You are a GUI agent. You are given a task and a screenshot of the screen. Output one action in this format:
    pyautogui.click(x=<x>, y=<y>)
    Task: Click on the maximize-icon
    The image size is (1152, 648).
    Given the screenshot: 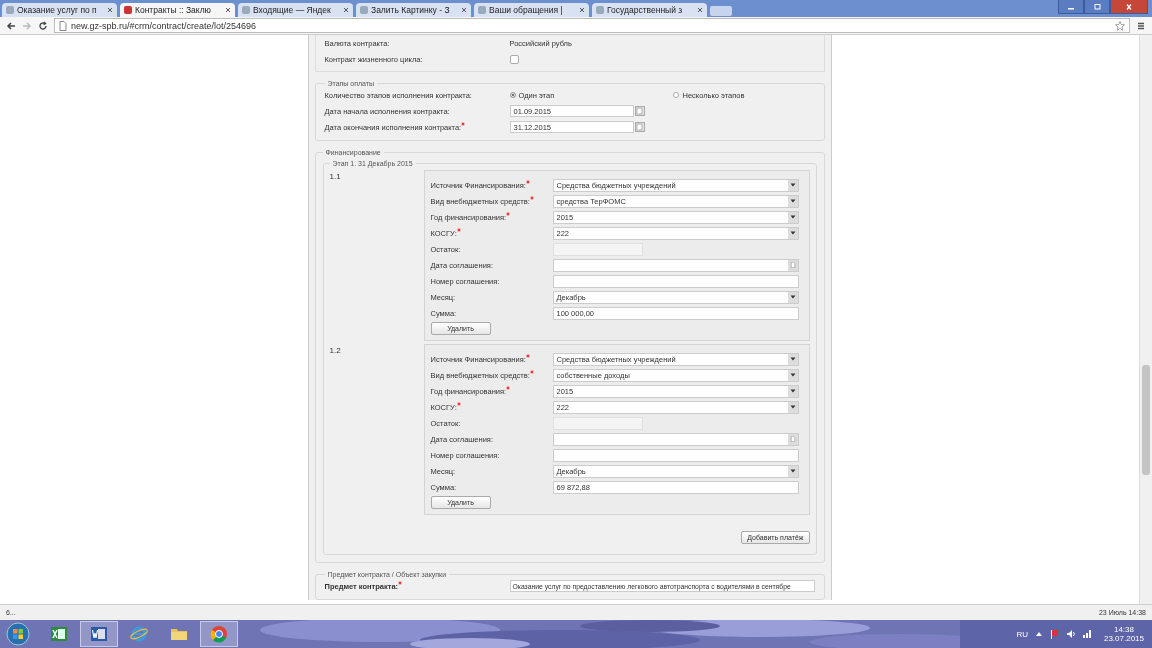 What is the action you would take?
    pyautogui.click(x=1097, y=6)
    